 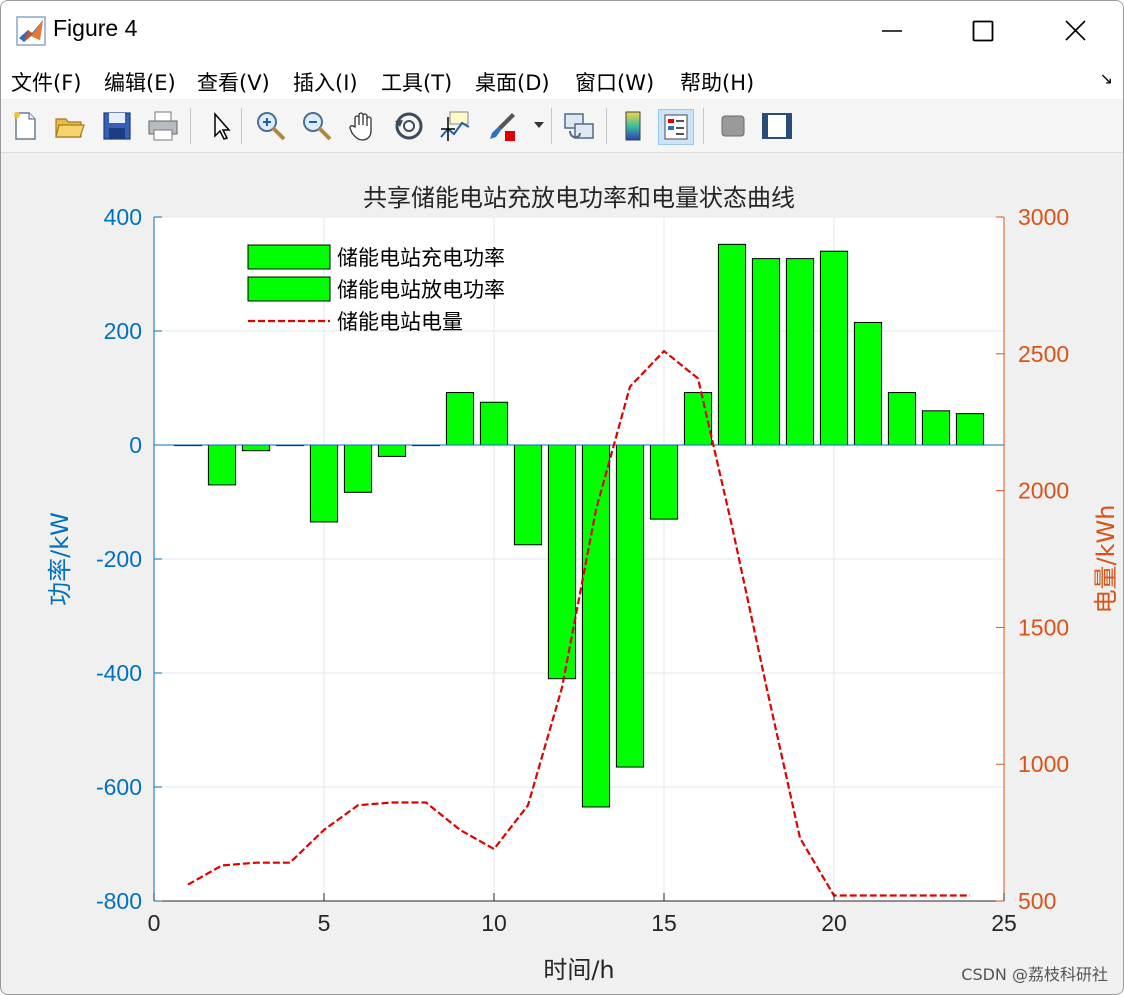 I want to click on legend-label: 储能电站充电功率, so click(x=421, y=258).